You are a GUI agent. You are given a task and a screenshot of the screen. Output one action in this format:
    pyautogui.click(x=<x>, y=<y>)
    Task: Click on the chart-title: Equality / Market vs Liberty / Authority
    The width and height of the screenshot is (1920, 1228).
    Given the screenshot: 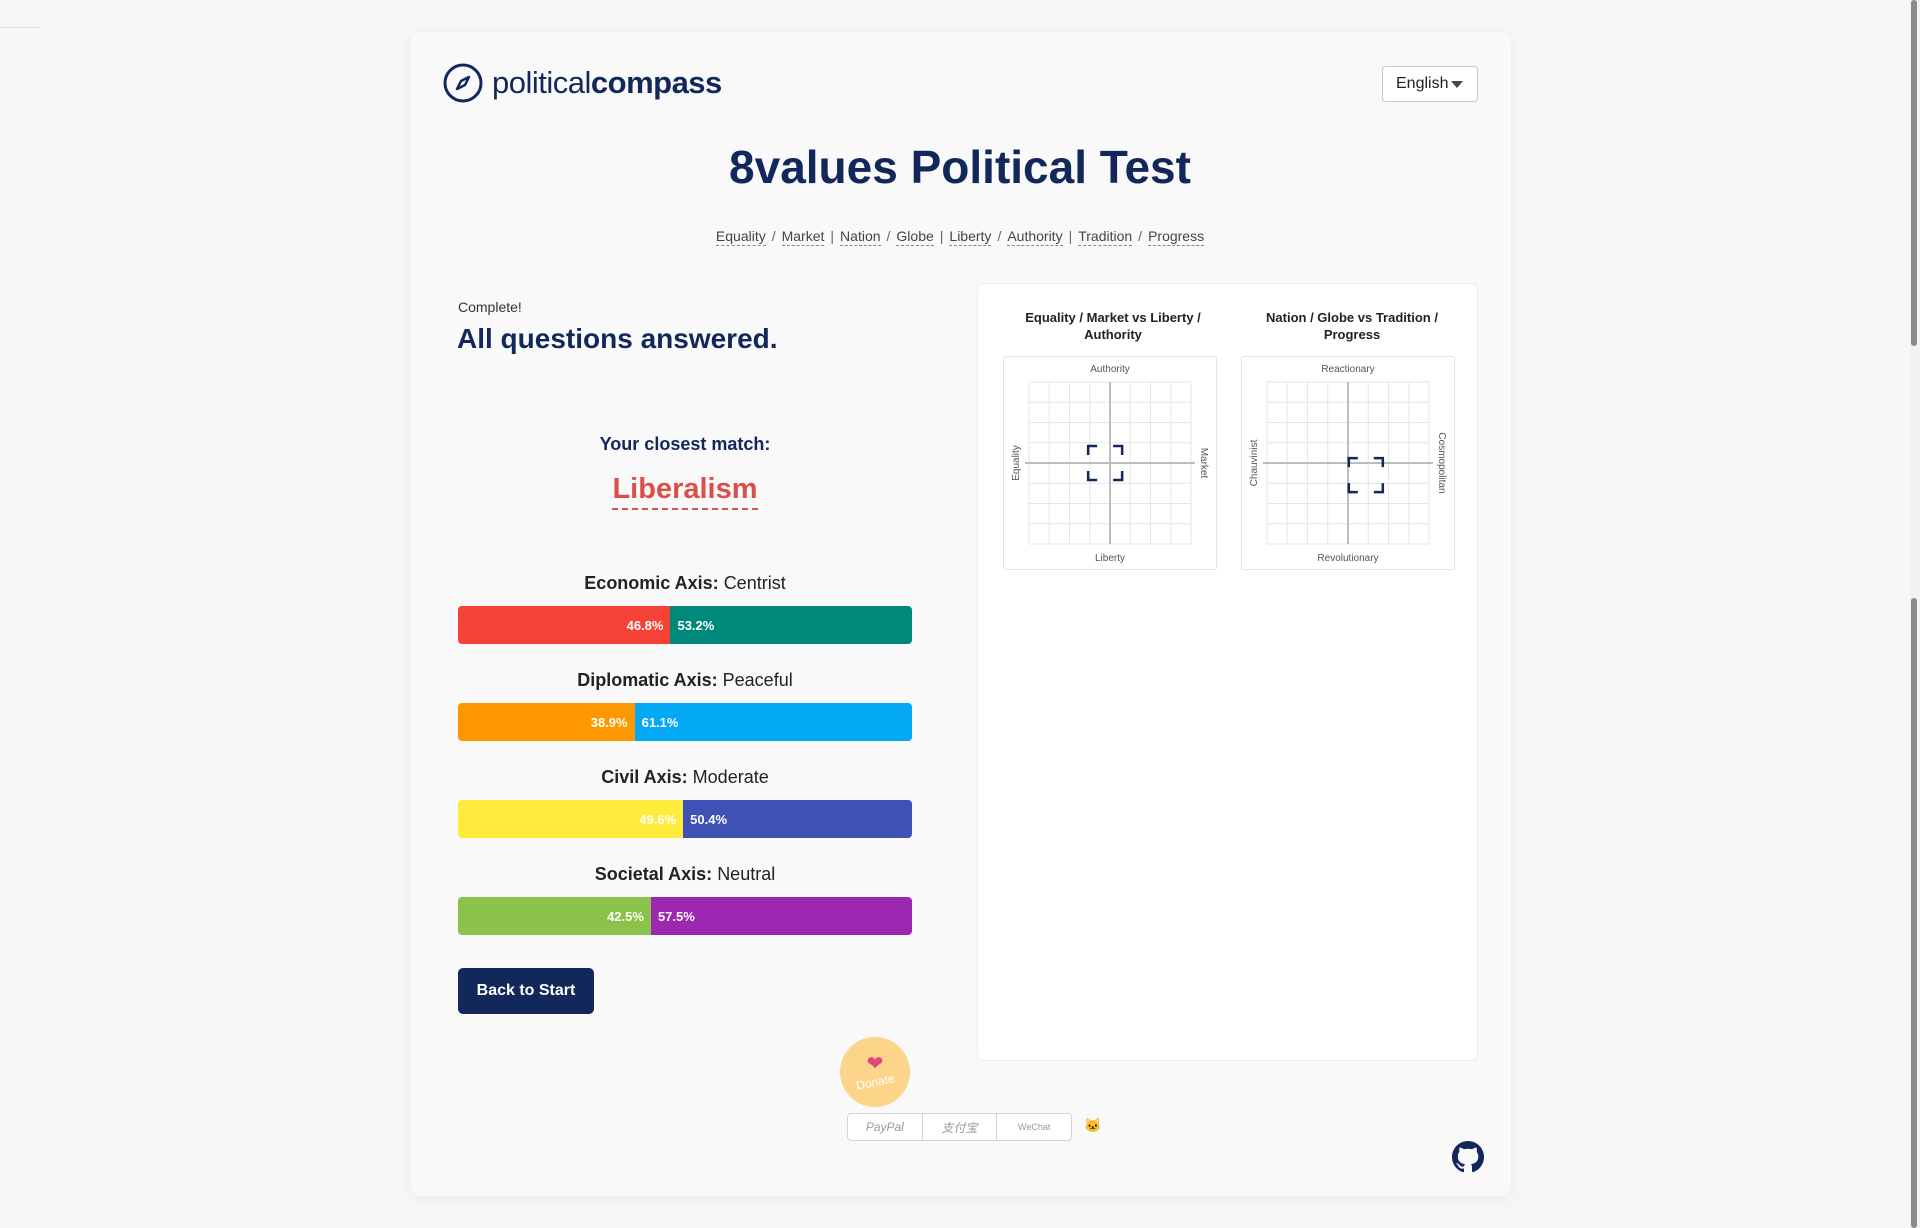 What is the action you would take?
    pyautogui.click(x=1113, y=326)
    